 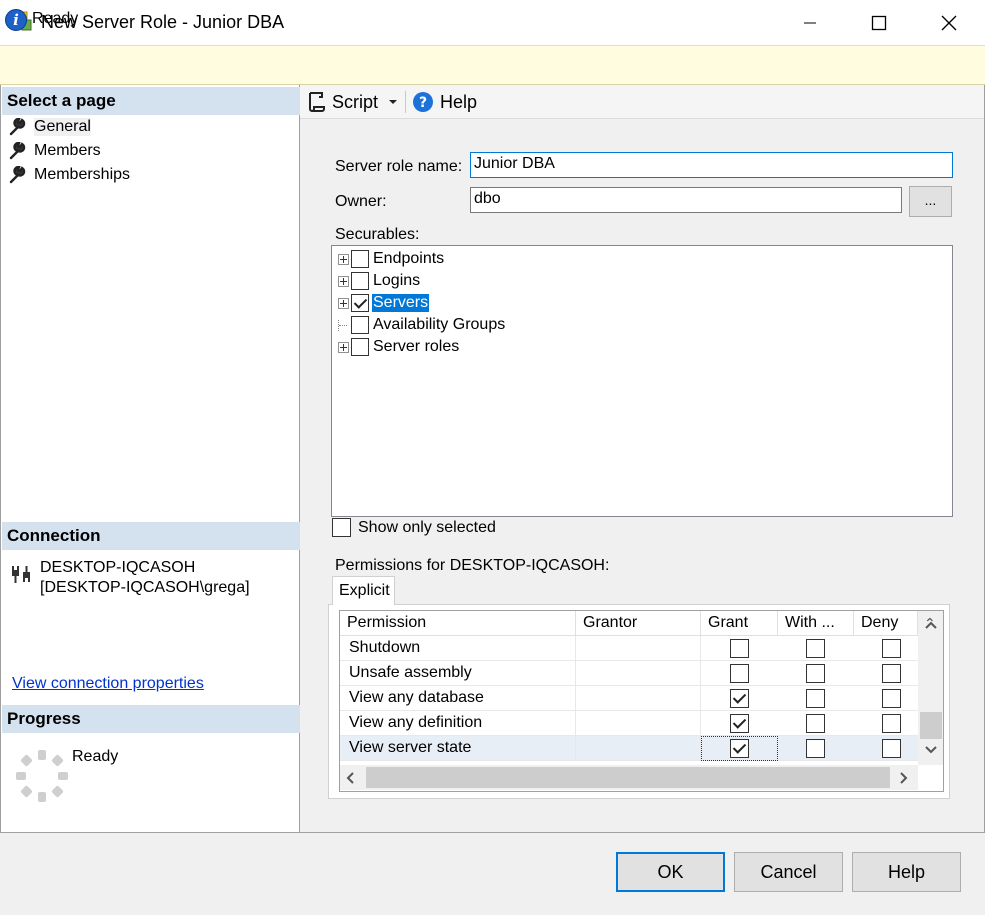 I want to click on close-icon, so click(x=949, y=22).